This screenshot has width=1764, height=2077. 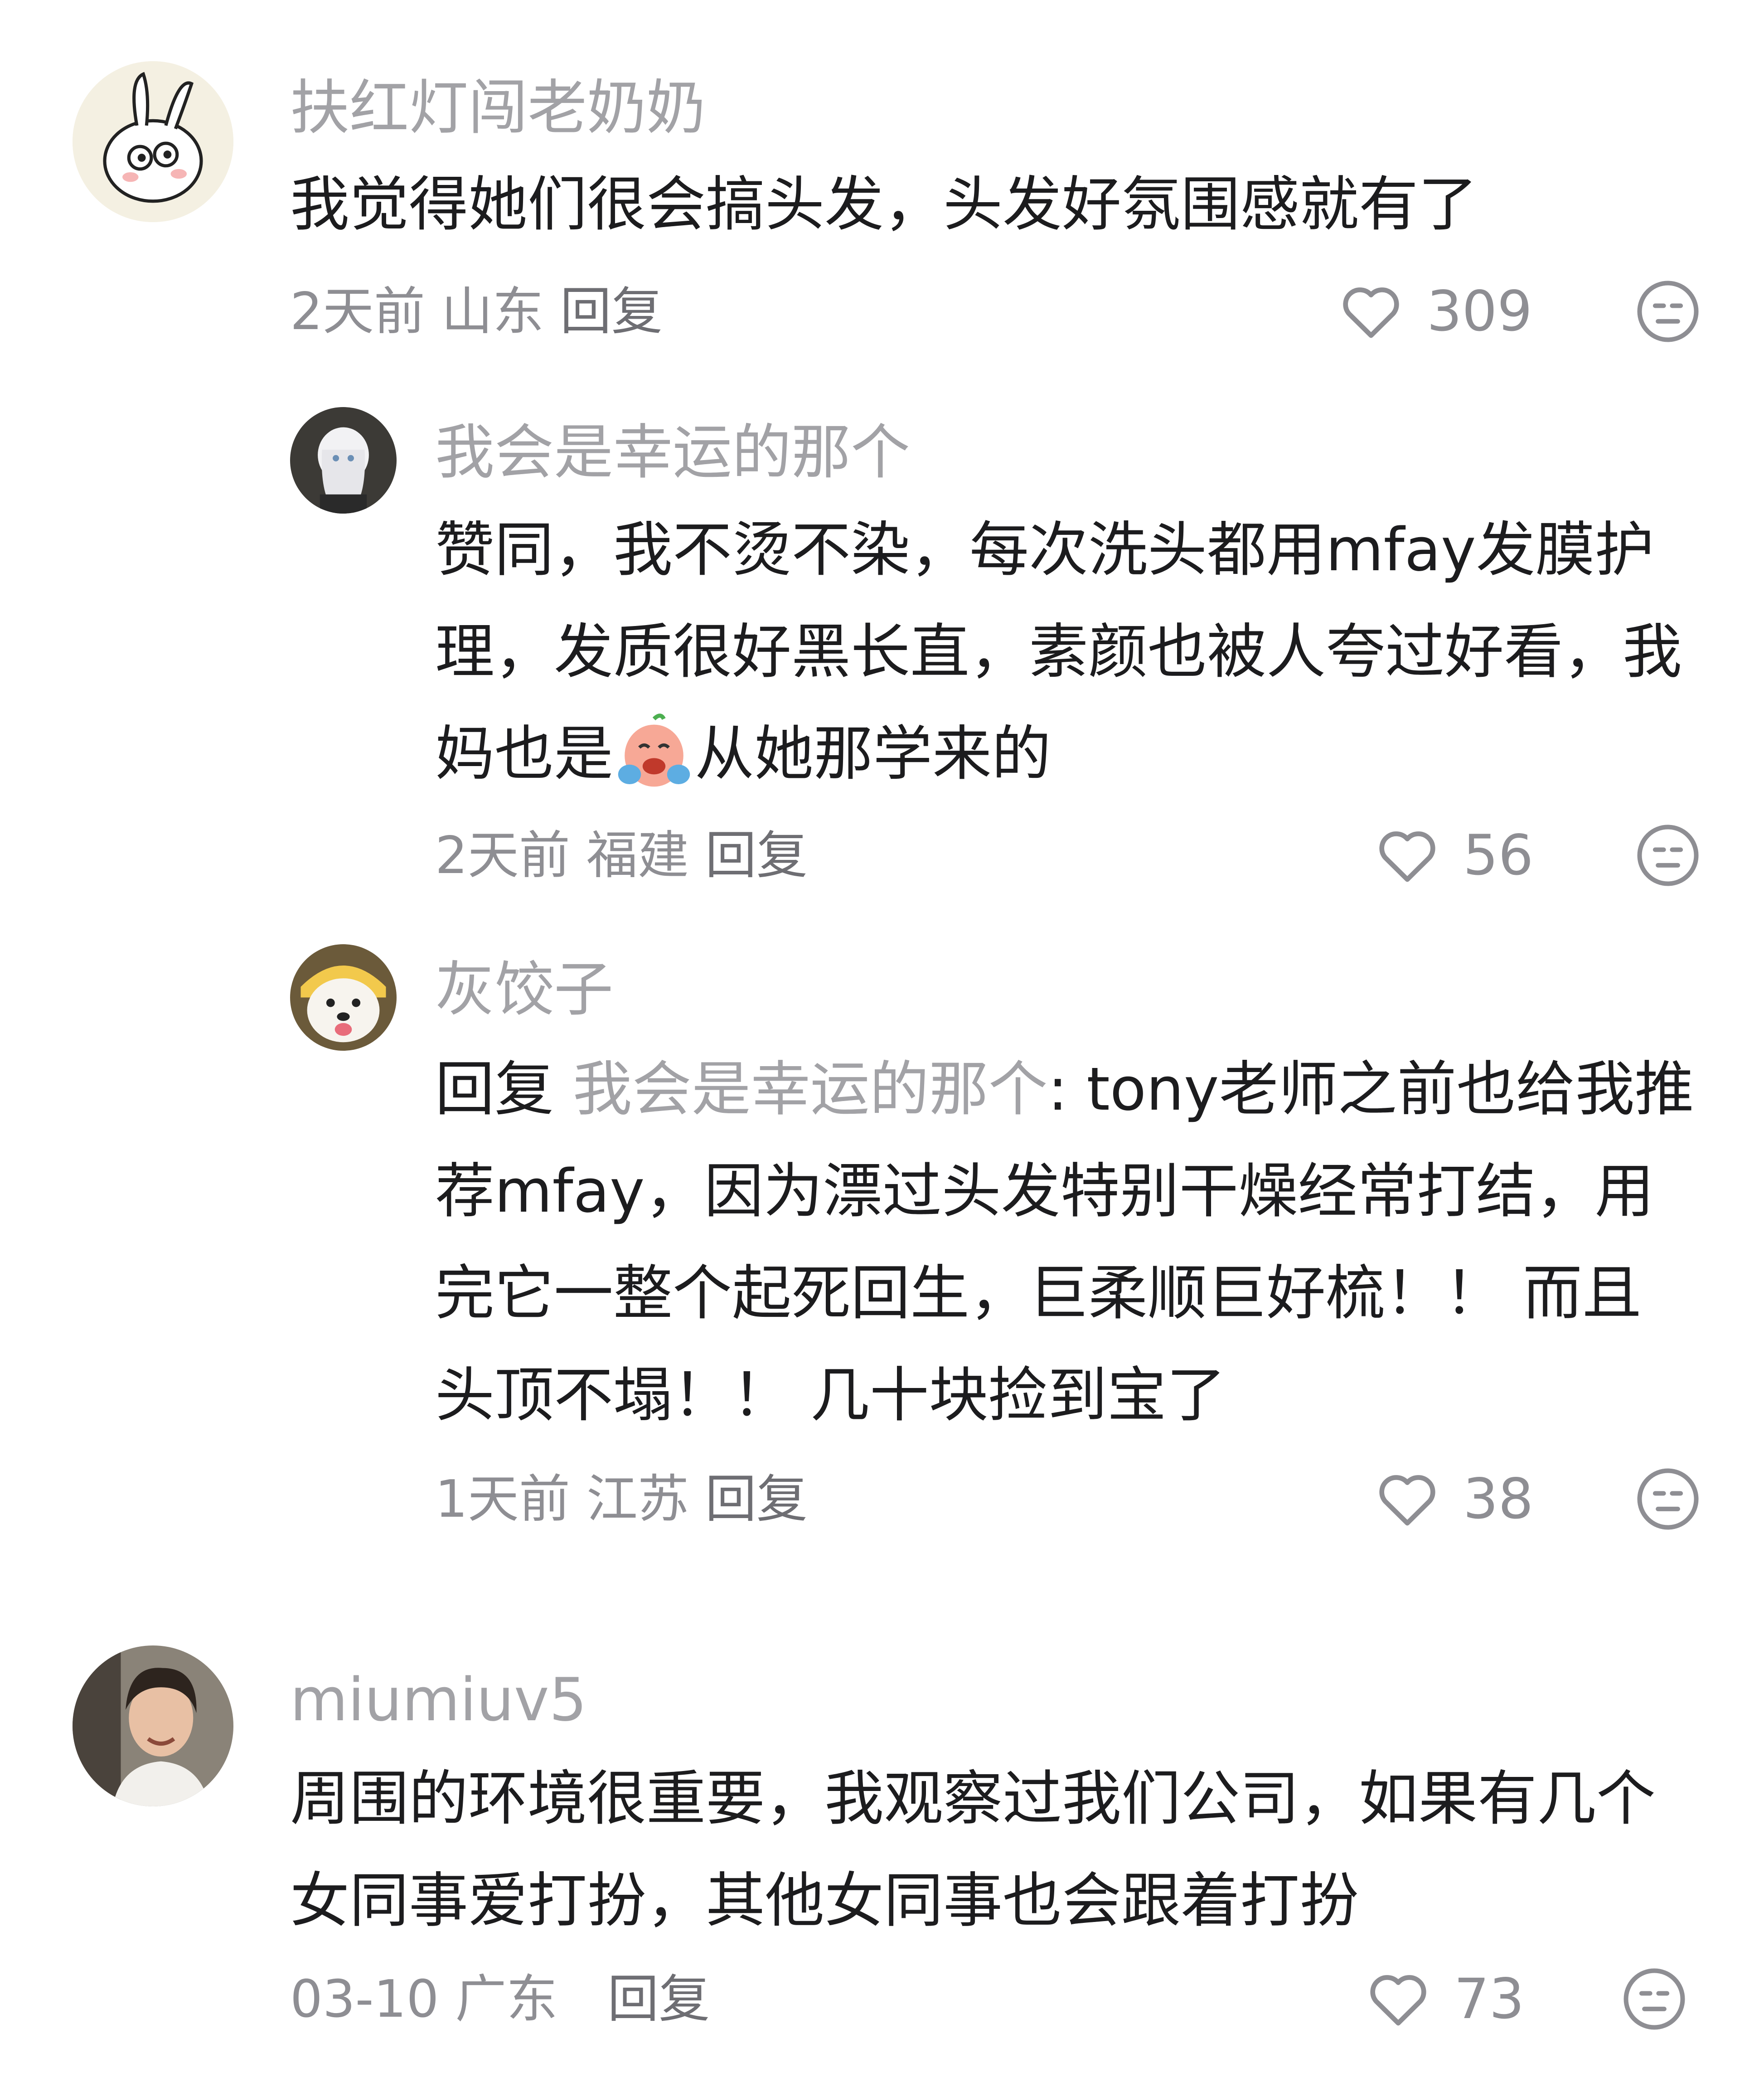 I want to click on dog-avatar-icon, so click(x=343, y=998).